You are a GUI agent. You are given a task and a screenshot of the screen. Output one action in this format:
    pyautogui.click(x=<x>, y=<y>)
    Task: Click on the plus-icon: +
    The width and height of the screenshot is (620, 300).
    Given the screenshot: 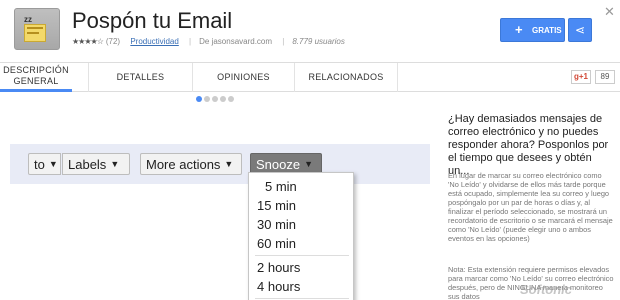 What is the action you would take?
    pyautogui.click(x=519, y=29)
    